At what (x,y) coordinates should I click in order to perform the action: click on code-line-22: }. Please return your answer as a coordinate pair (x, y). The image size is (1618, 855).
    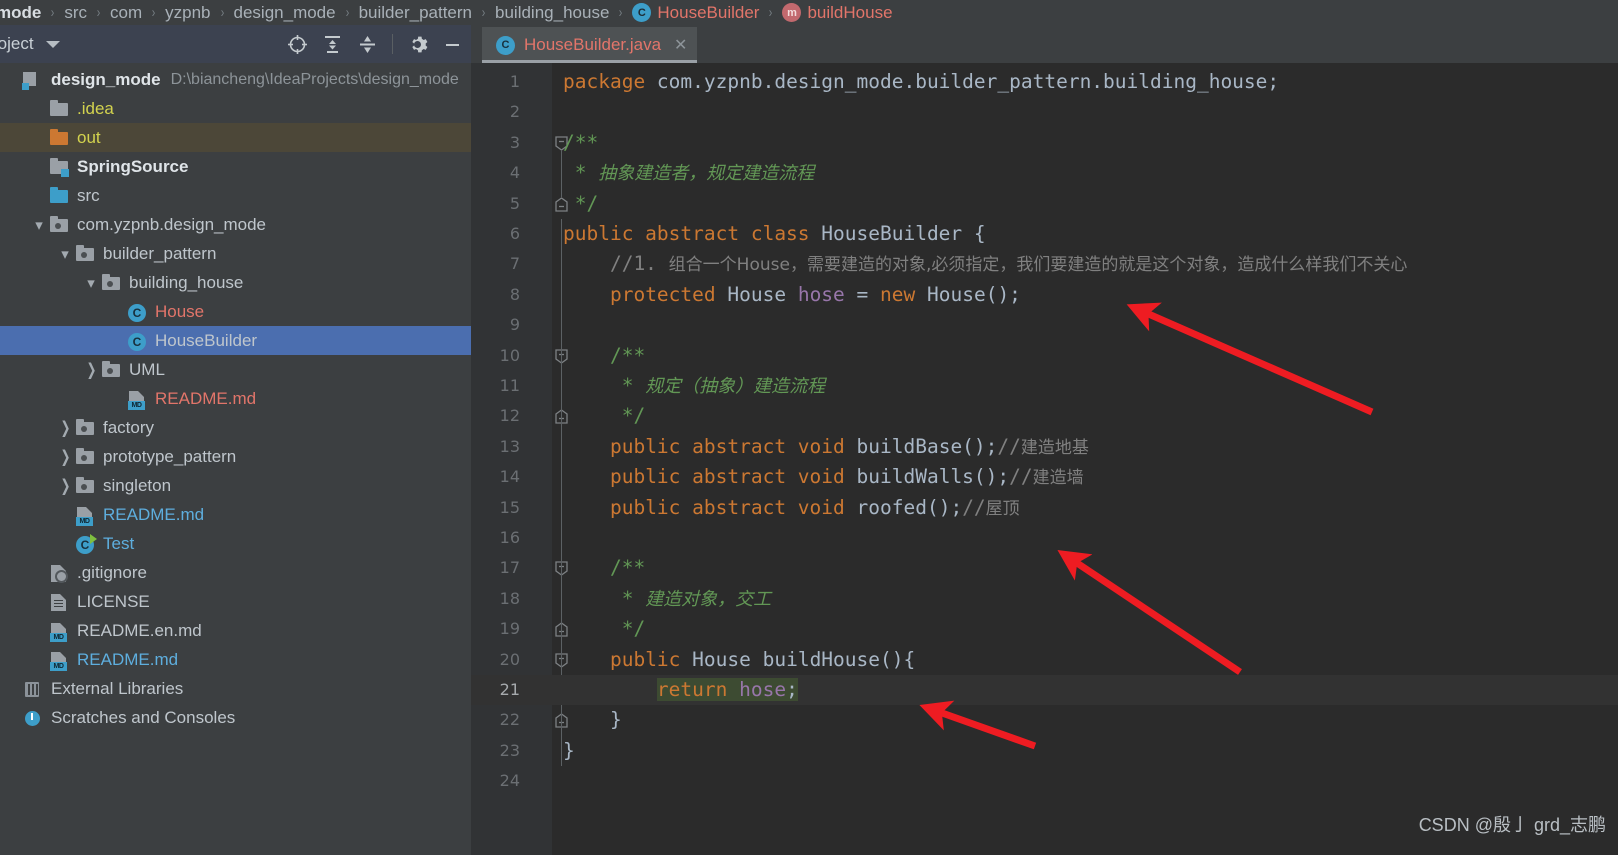
    Looking at the image, I should click on (592, 720).